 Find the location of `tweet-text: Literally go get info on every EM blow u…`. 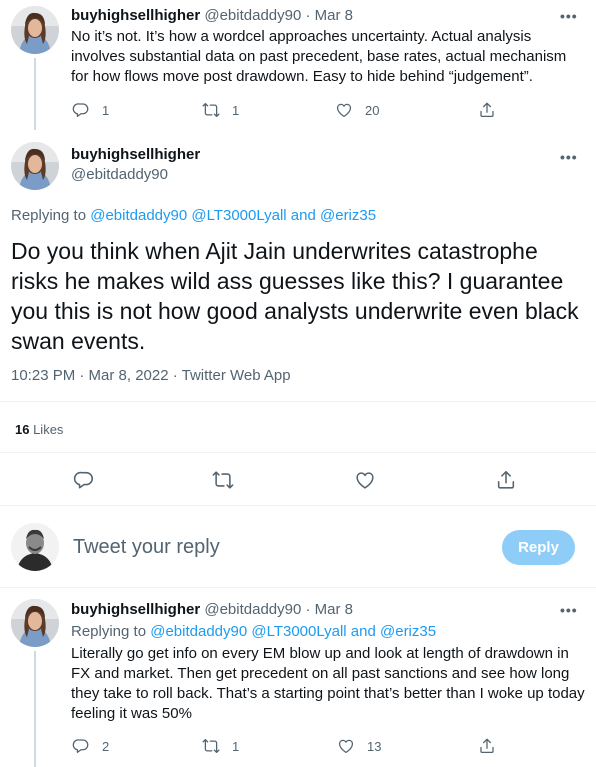

tweet-text: Literally go get info on every EM blow u… is located at coordinates (328, 683).